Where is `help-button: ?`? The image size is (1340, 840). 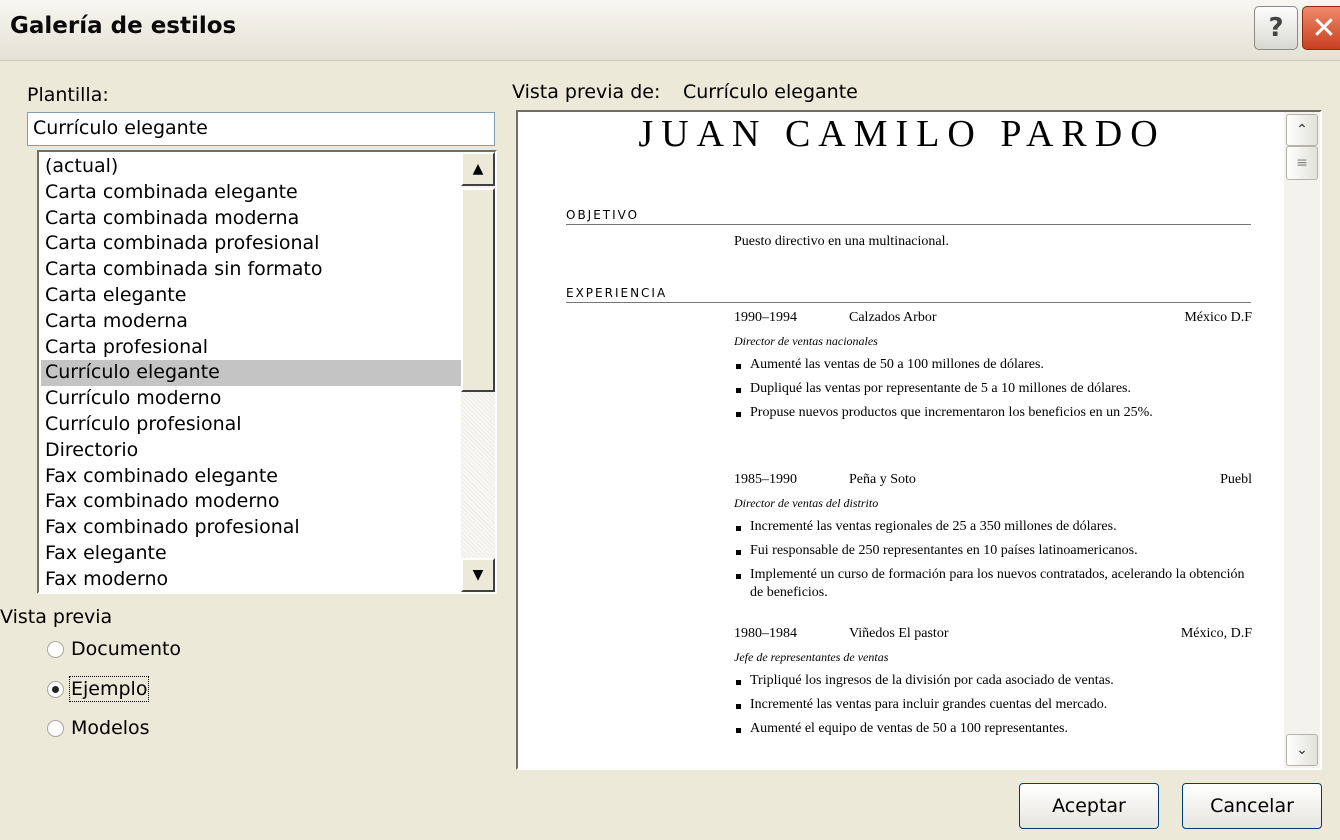
help-button: ? is located at coordinates (1276, 28).